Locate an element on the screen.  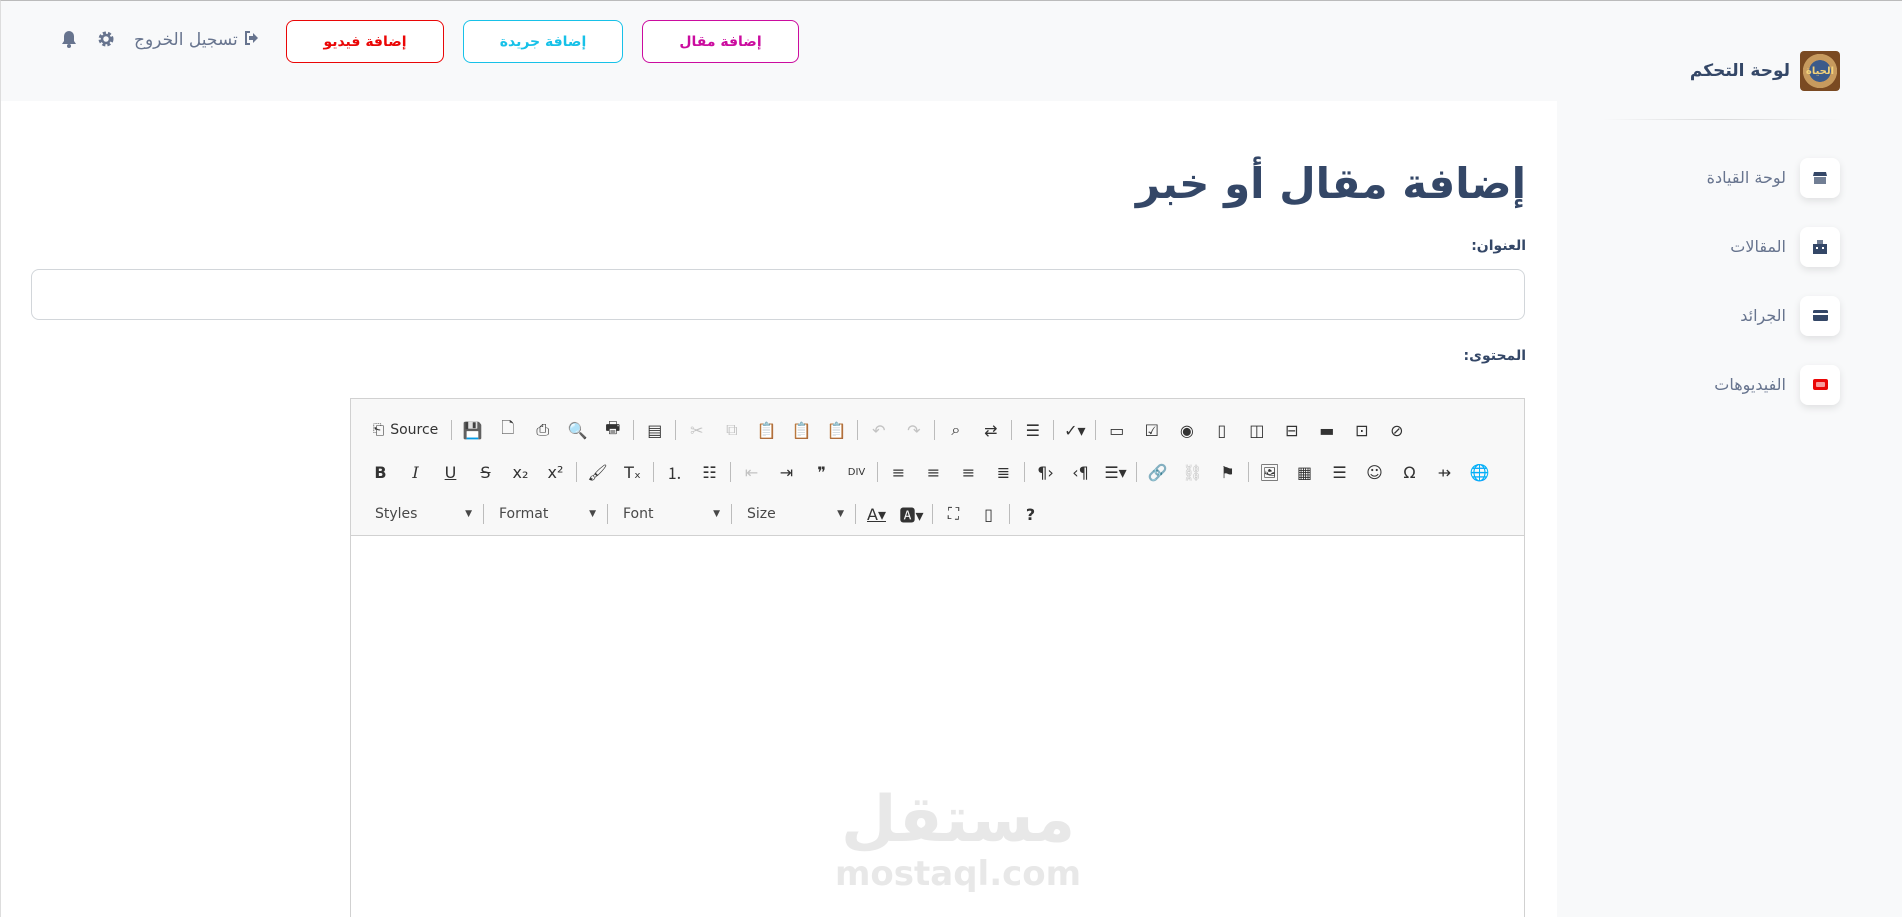
remove-format-icon: Tₓ is located at coordinates (632, 472).